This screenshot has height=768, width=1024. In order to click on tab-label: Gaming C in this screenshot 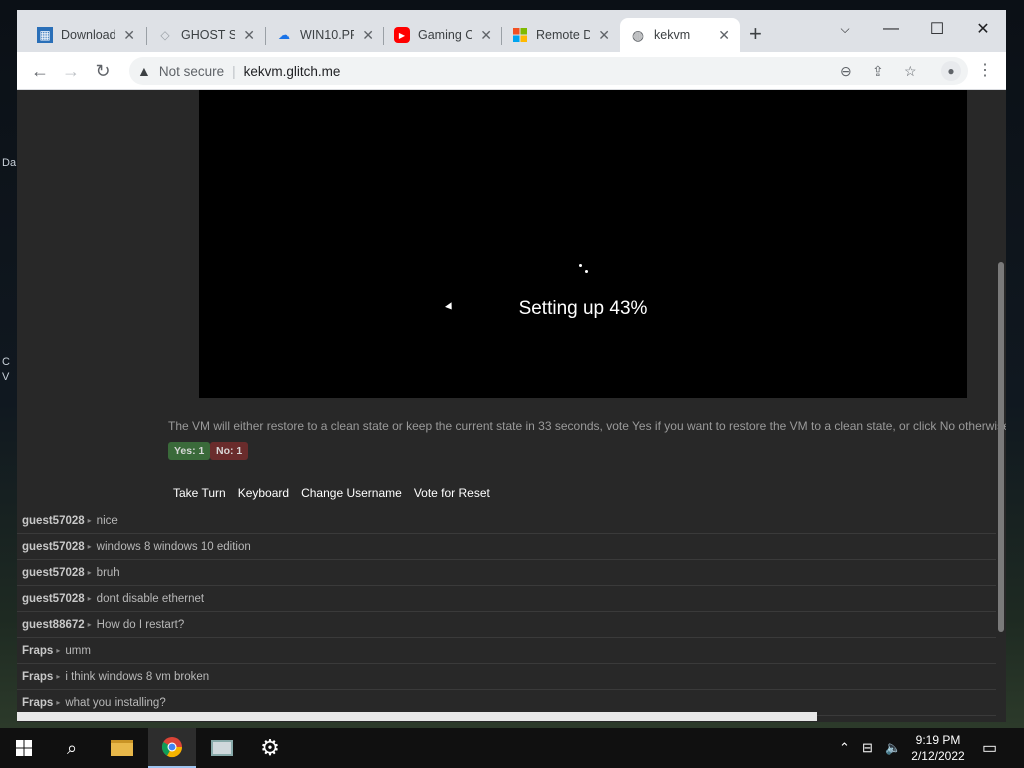, I will do `click(445, 35)`.